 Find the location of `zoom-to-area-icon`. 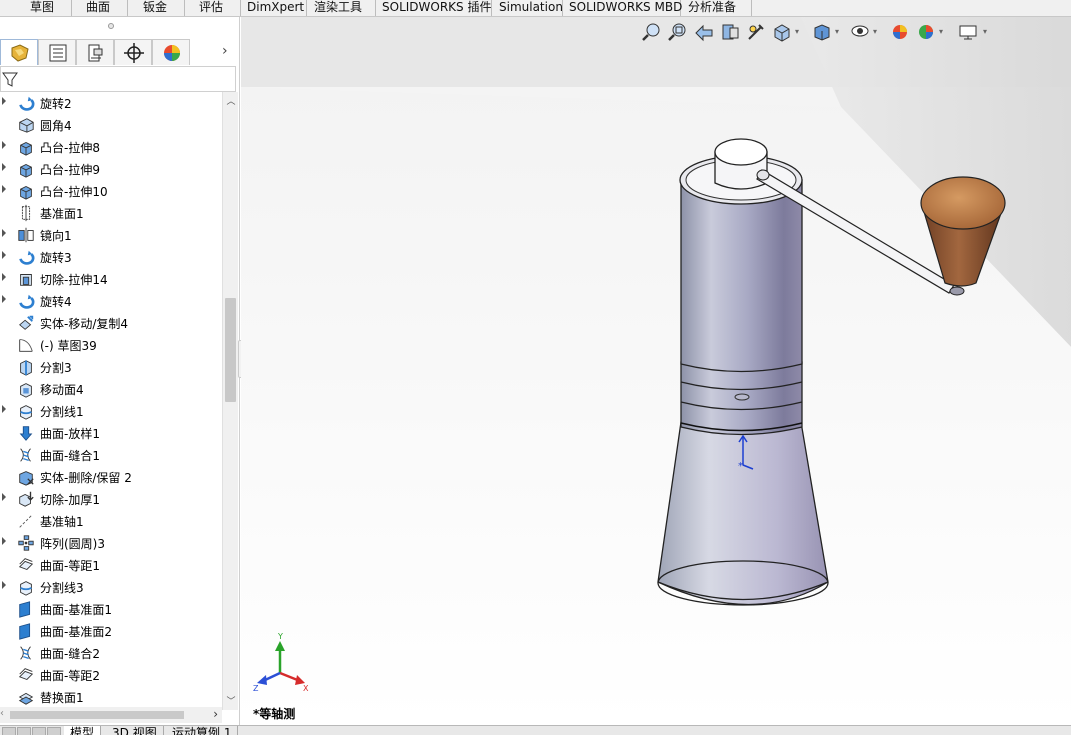

zoom-to-area-icon is located at coordinates (678, 32).